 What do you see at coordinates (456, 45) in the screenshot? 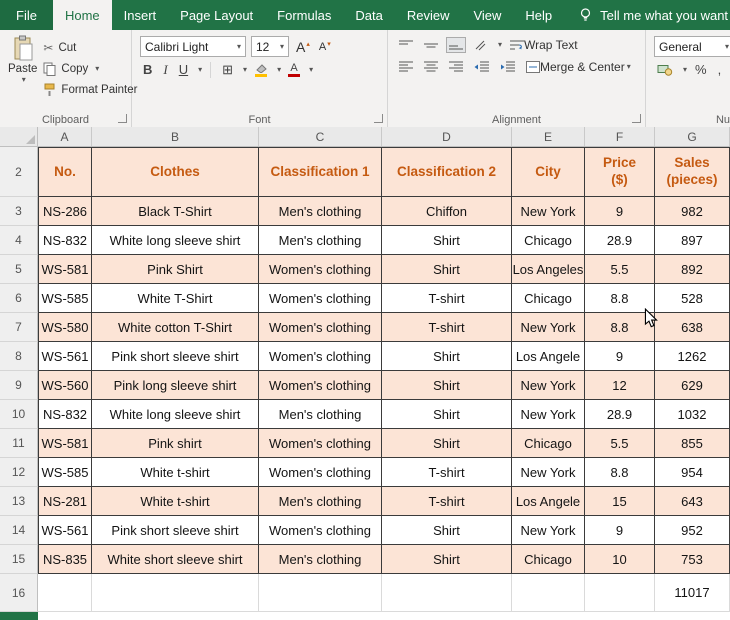
I see `bottom-align-button` at bounding box center [456, 45].